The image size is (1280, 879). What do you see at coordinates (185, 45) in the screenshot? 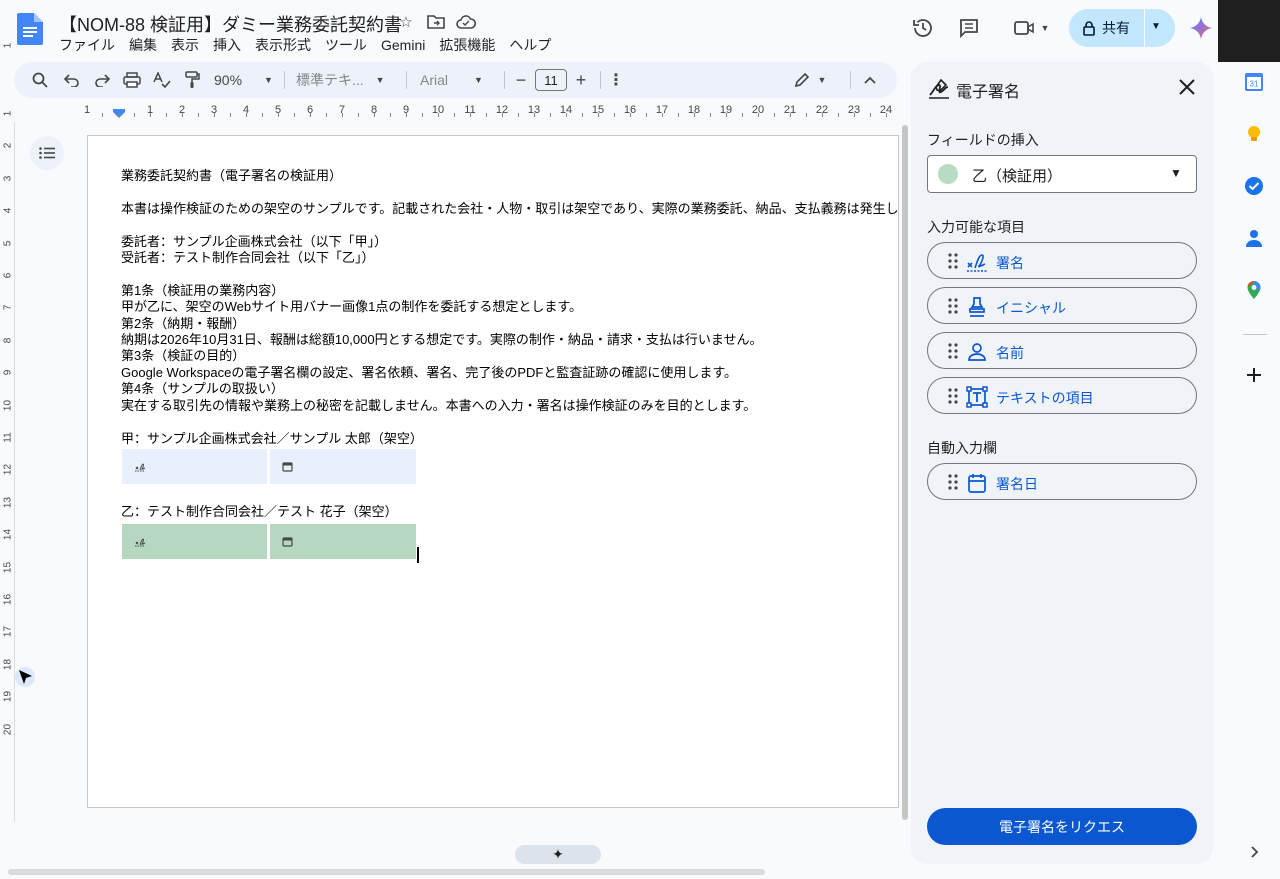
I see `menu-view: 表示` at bounding box center [185, 45].